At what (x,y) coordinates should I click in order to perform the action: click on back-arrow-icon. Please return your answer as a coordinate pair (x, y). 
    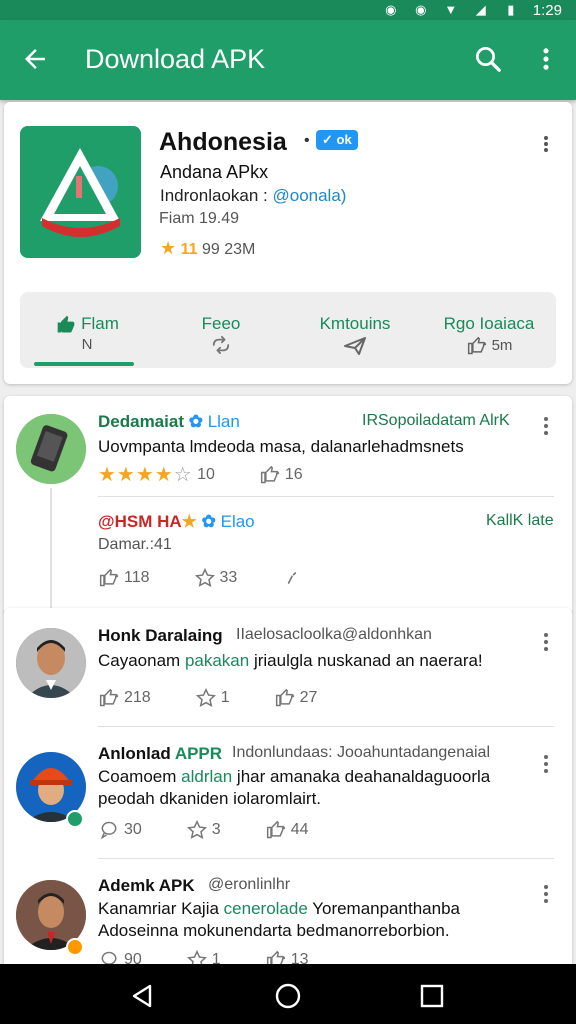
    Looking at the image, I should click on (35, 59).